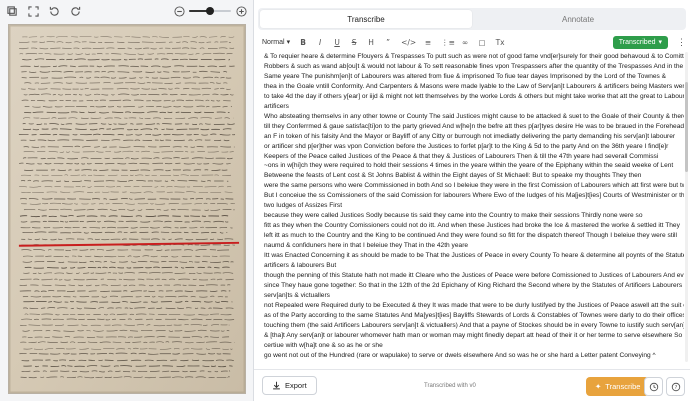  Describe the element at coordinates (33, 11) in the screenshot. I see `expand-icon` at that location.